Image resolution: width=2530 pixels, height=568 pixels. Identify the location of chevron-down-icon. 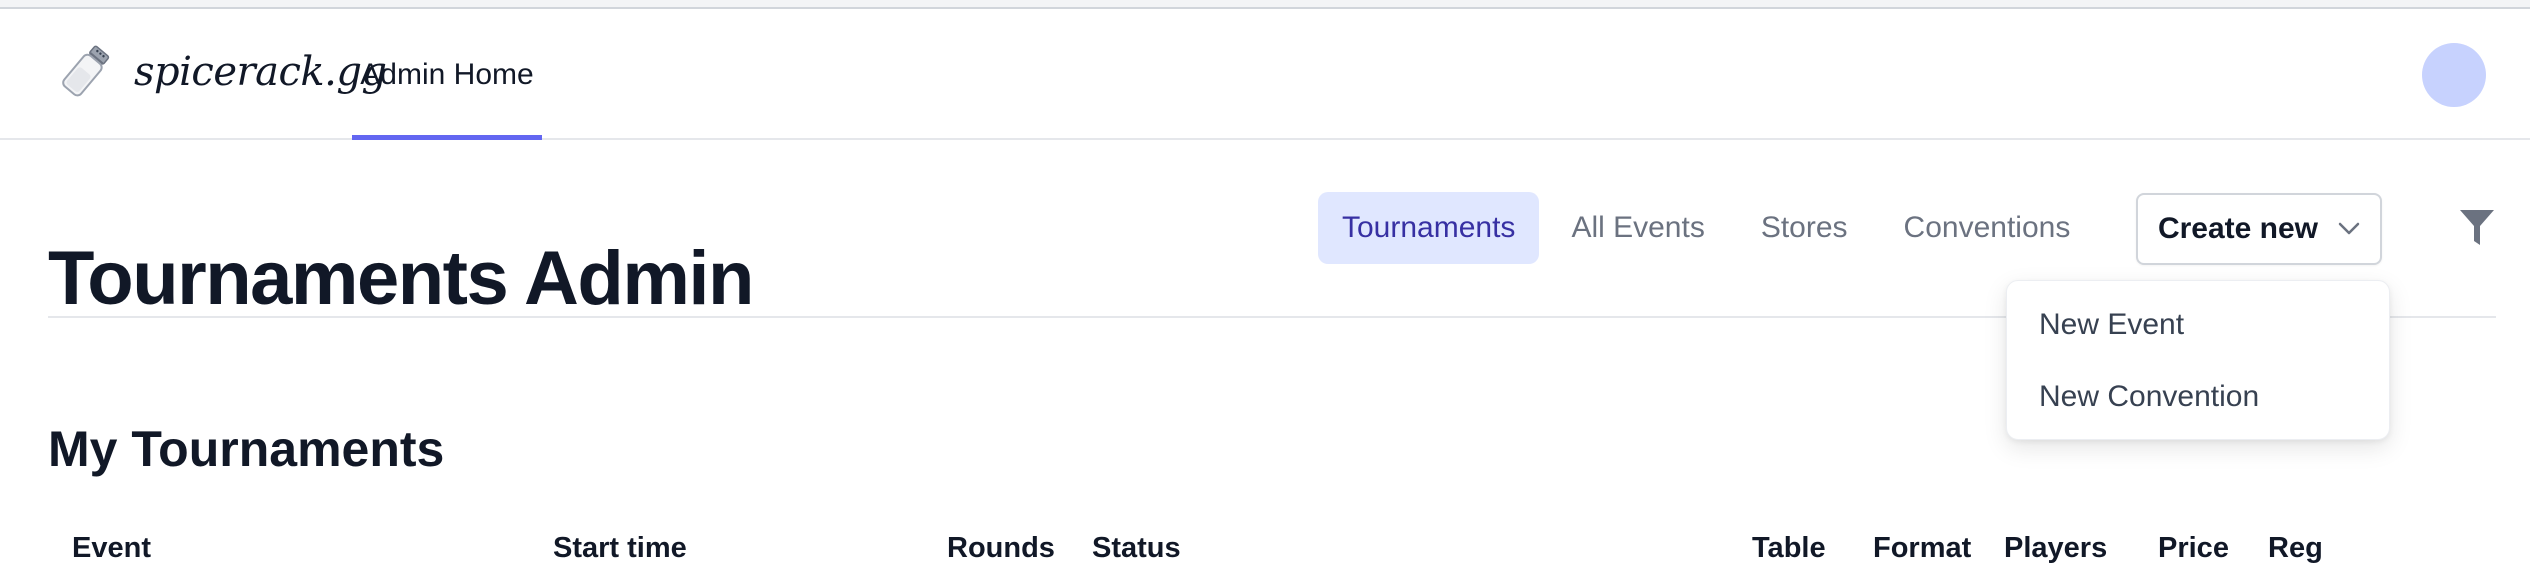
(2349, 228).